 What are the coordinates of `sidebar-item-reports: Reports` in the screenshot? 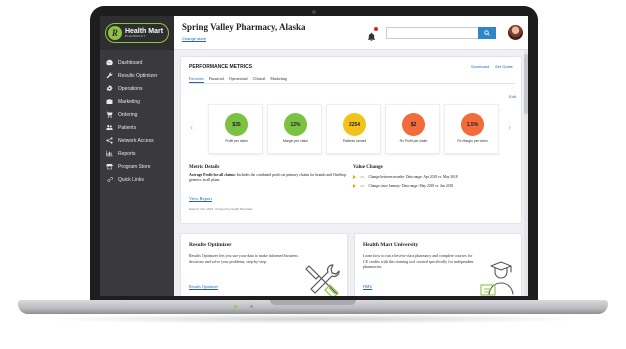 It's located at (137, 153).